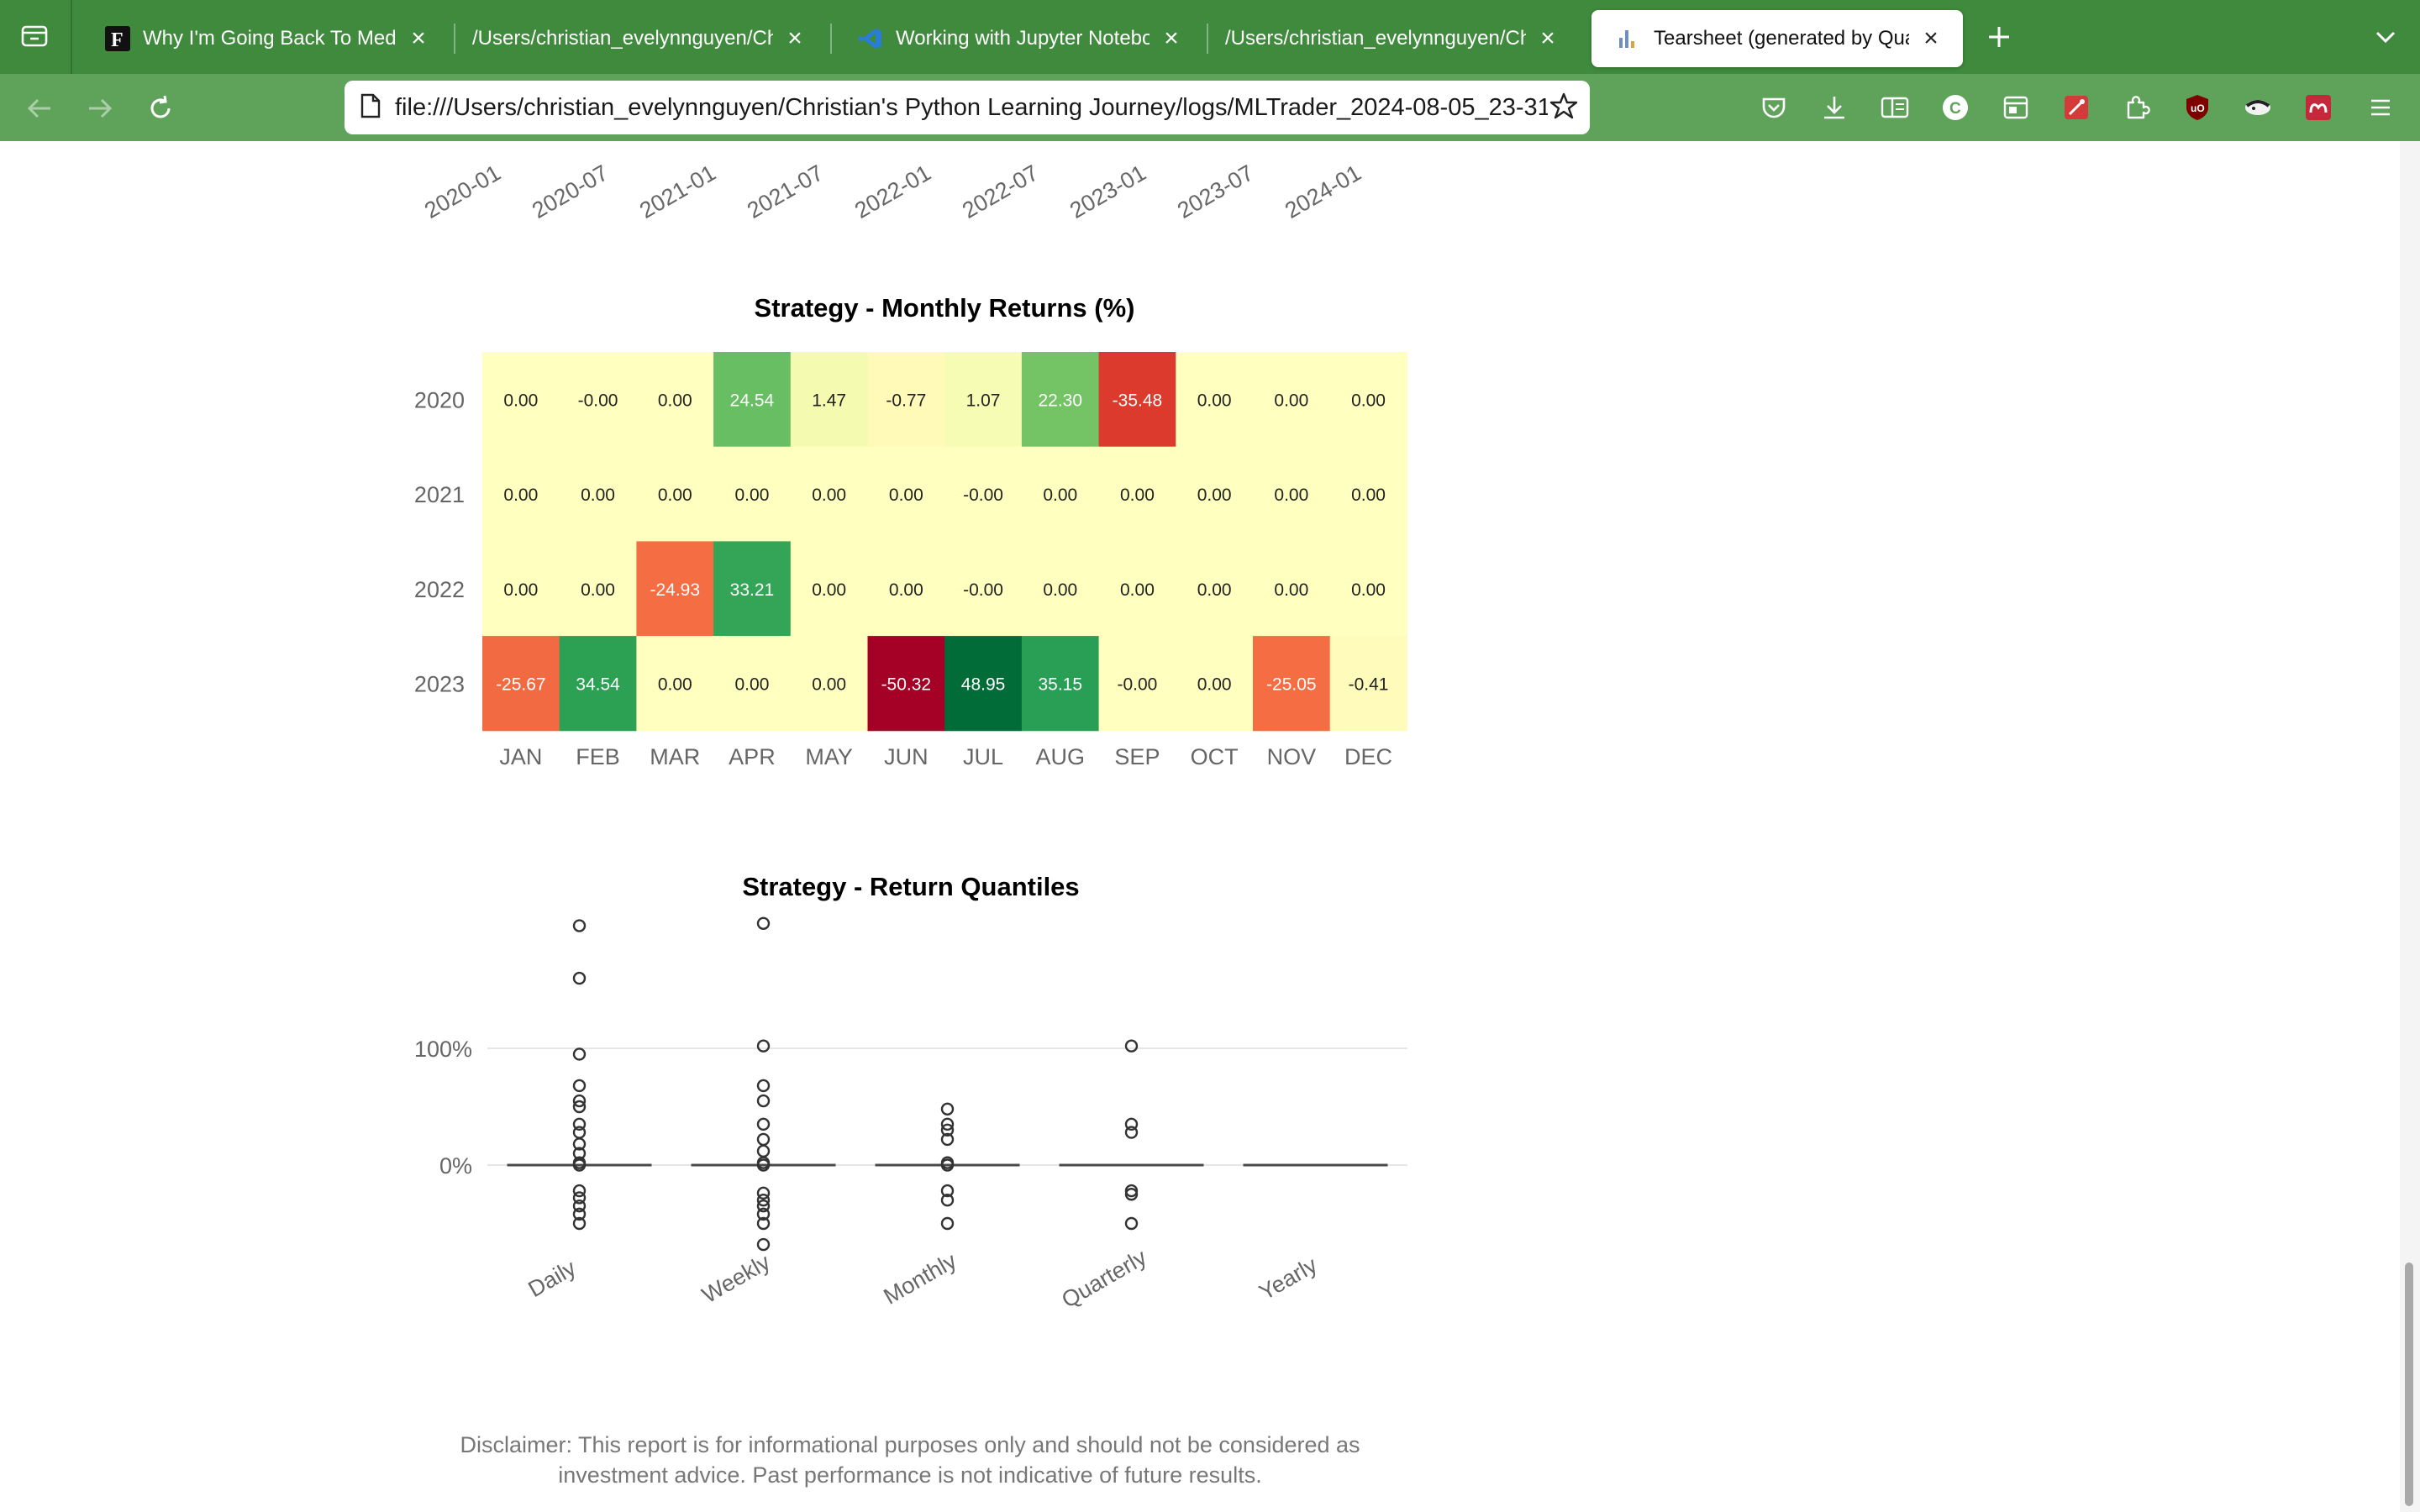 This screenshot has height=1512, width=2420. Describe the element at coordinates (270, 38) in the screenshot. I see `tab-title: Why I'm Going Back To Medical` at that location.